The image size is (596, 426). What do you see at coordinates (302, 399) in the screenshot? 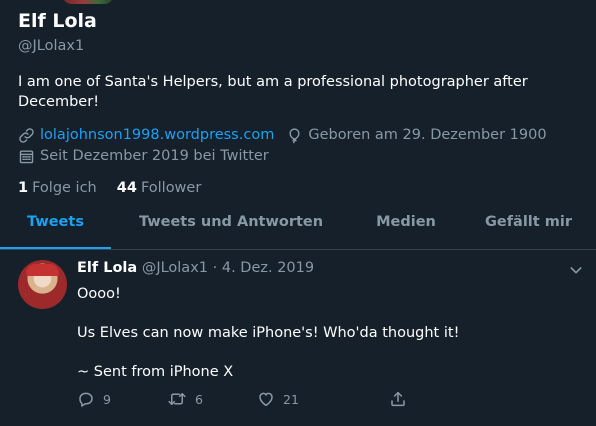
I see `like-button: 21` at bounding box center [302, 399].